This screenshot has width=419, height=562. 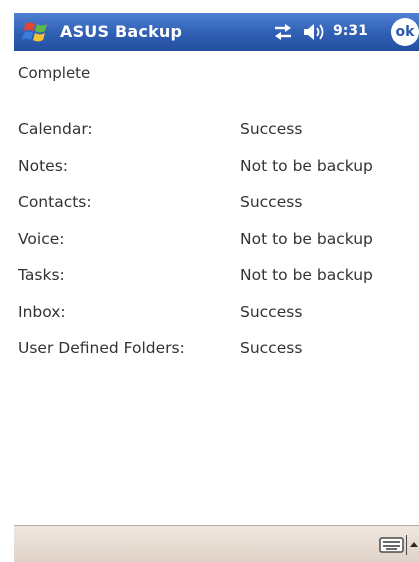 I want to click on connectivity-arrows-icon, so click(x=283, y=32).